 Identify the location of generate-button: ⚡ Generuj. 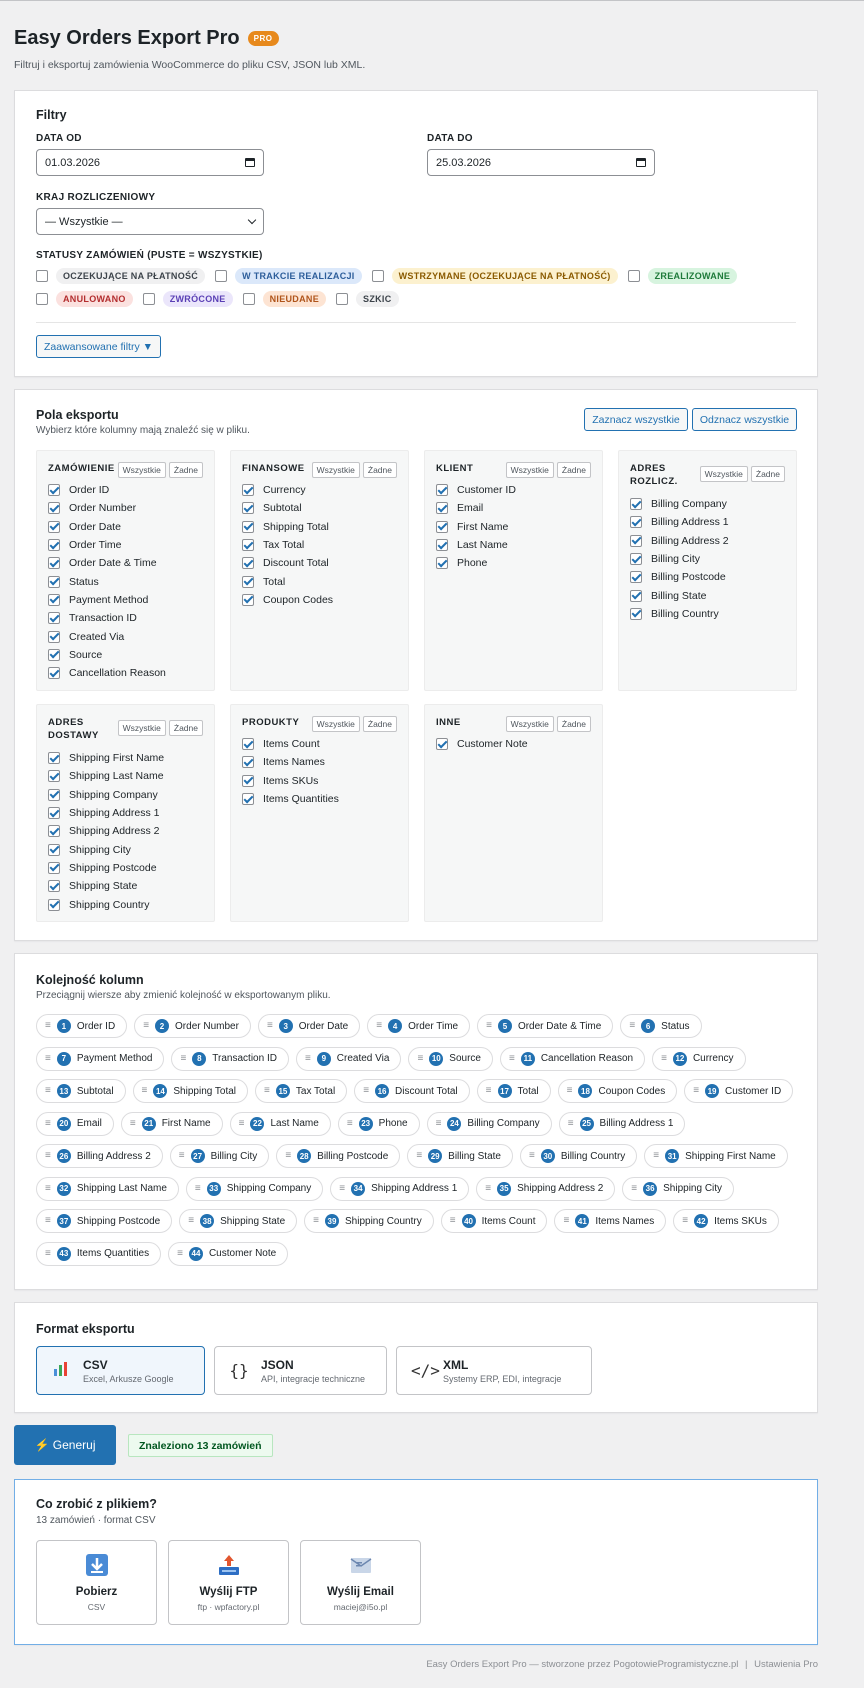
(65, 1445).